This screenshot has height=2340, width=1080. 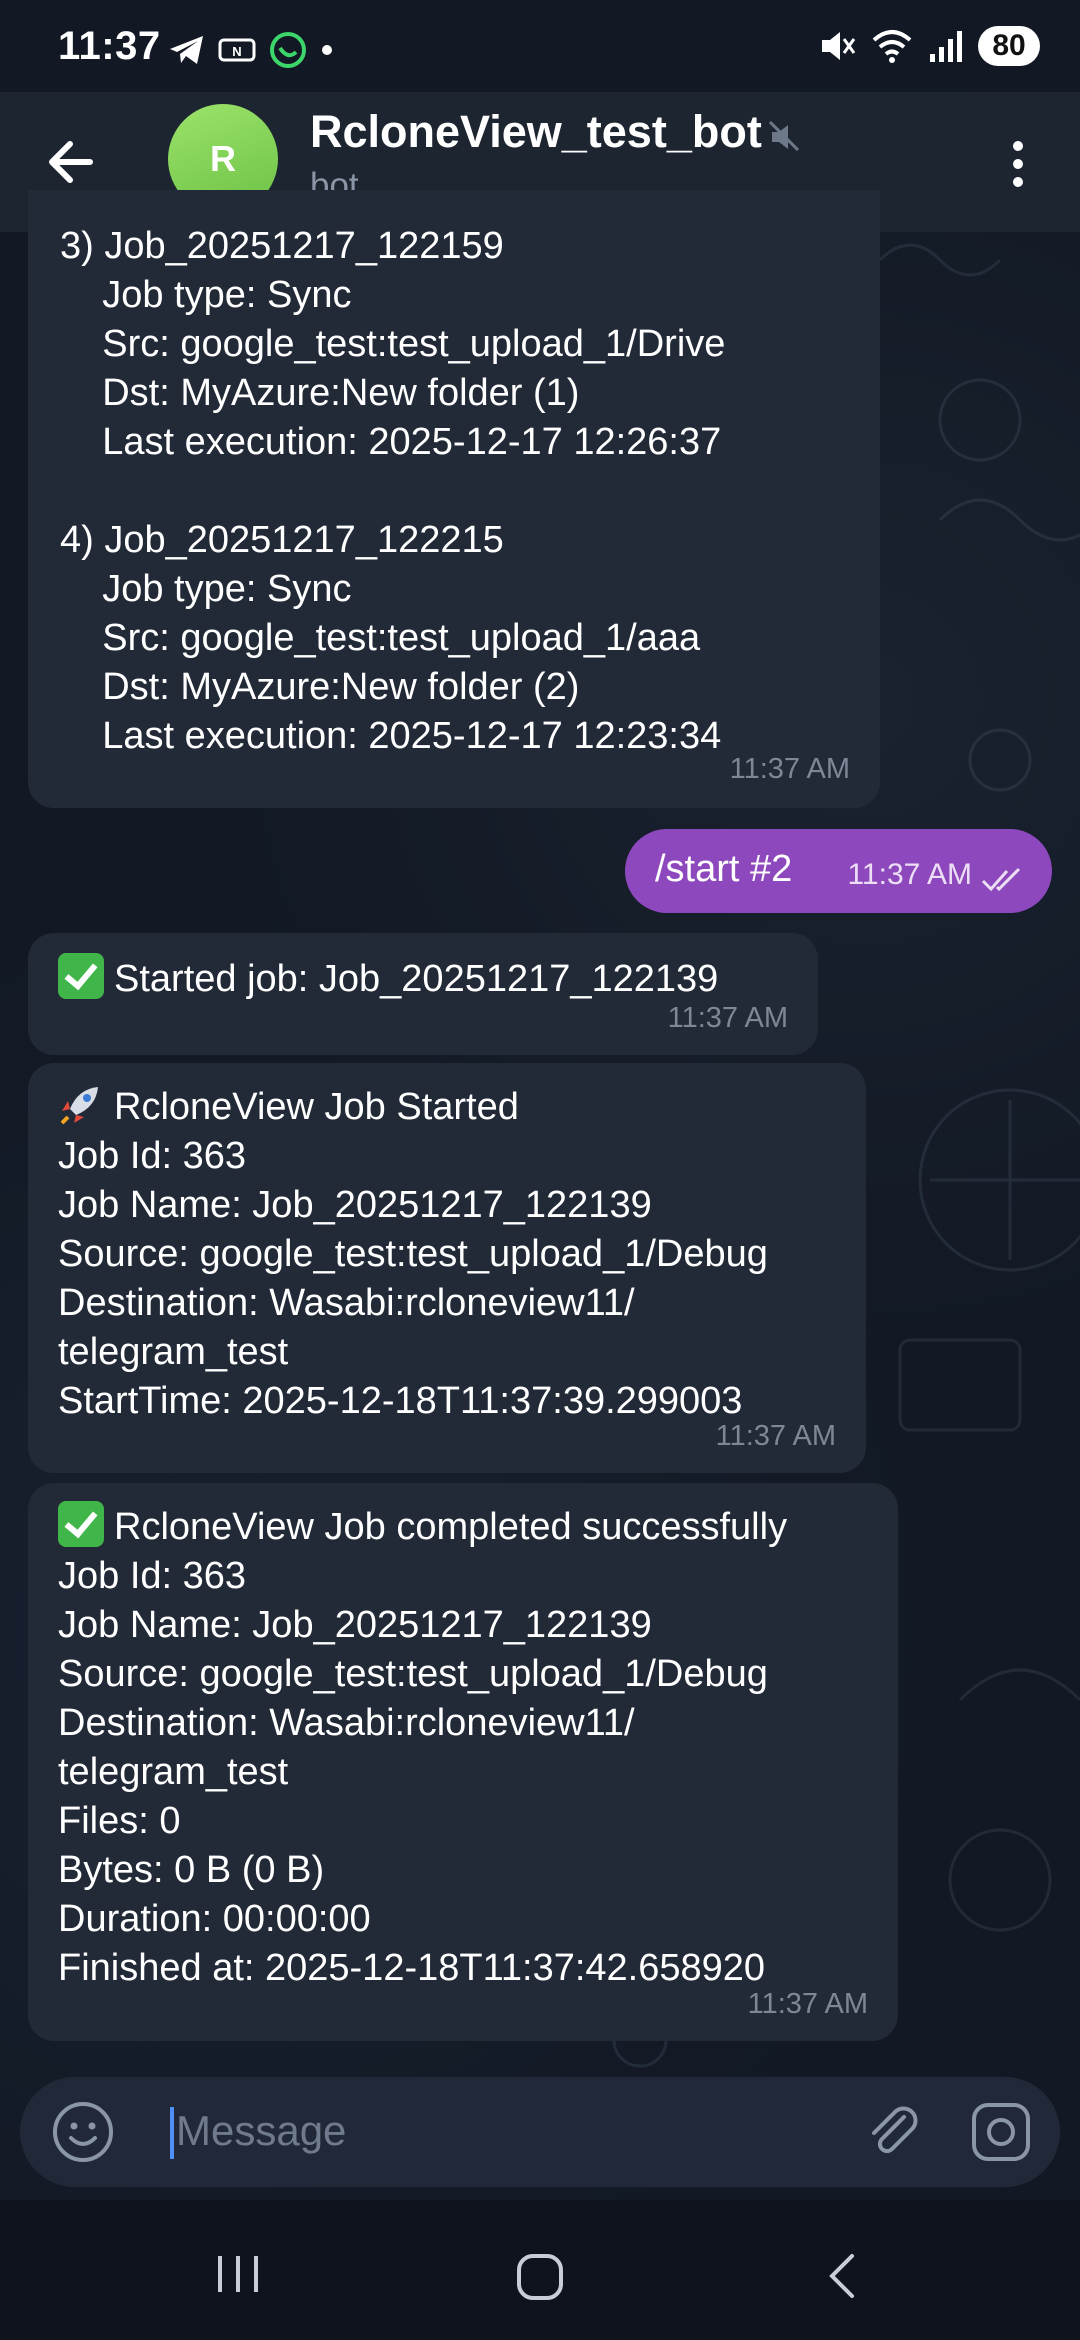 What do you see at coordinates (1018, 164) in the screenshot?
I see `more-menu-icon` at bounding box center [1018, 164].